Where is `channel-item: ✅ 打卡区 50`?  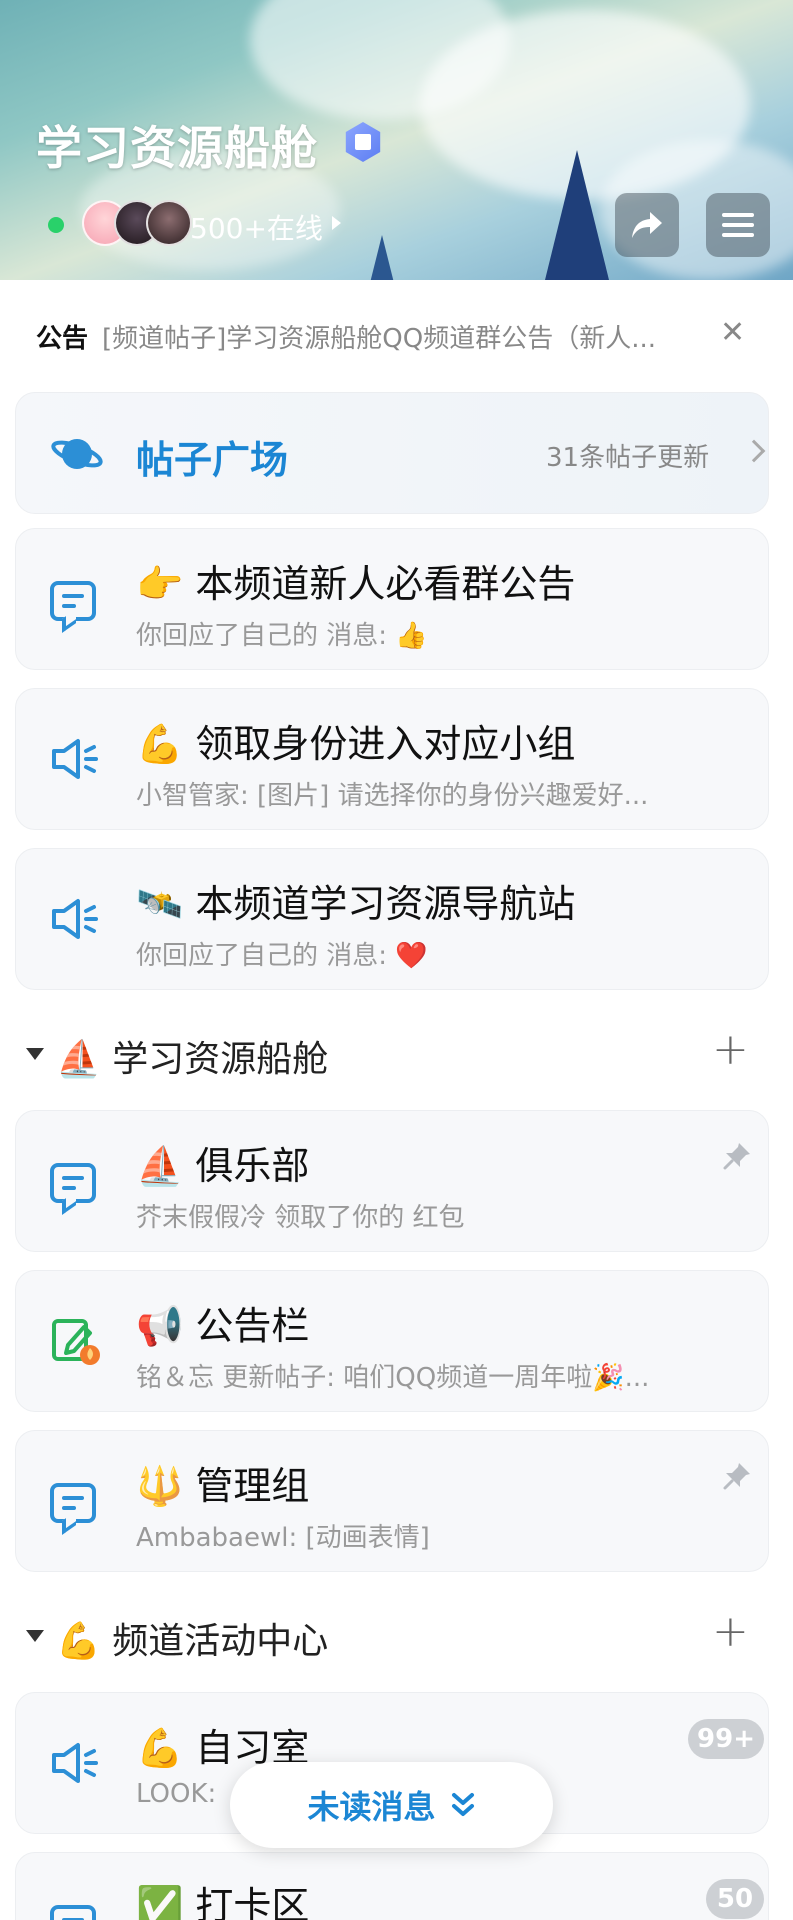 channel-item: ✅ 打卡区 50 is located at coordinates (392, 1886).